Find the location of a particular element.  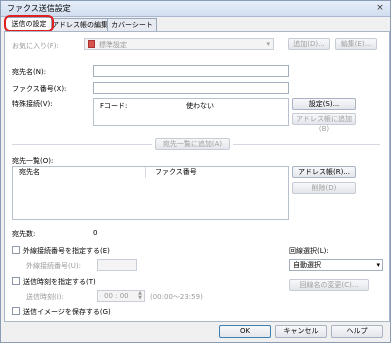

send-time-value: 00 is located at coordinates (116, 296).